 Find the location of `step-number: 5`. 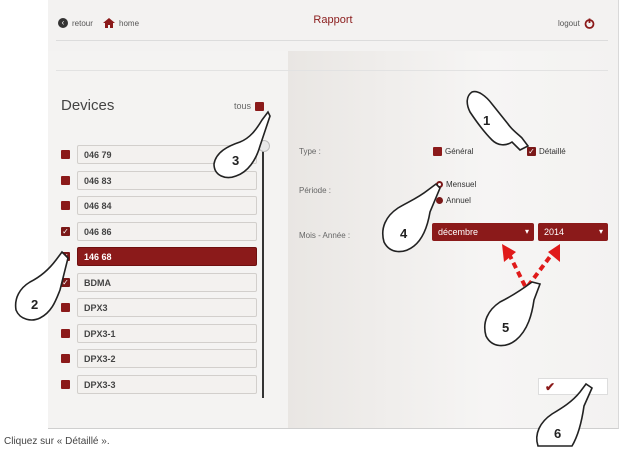

step-number: 5 is located at coordinates (505, 327).